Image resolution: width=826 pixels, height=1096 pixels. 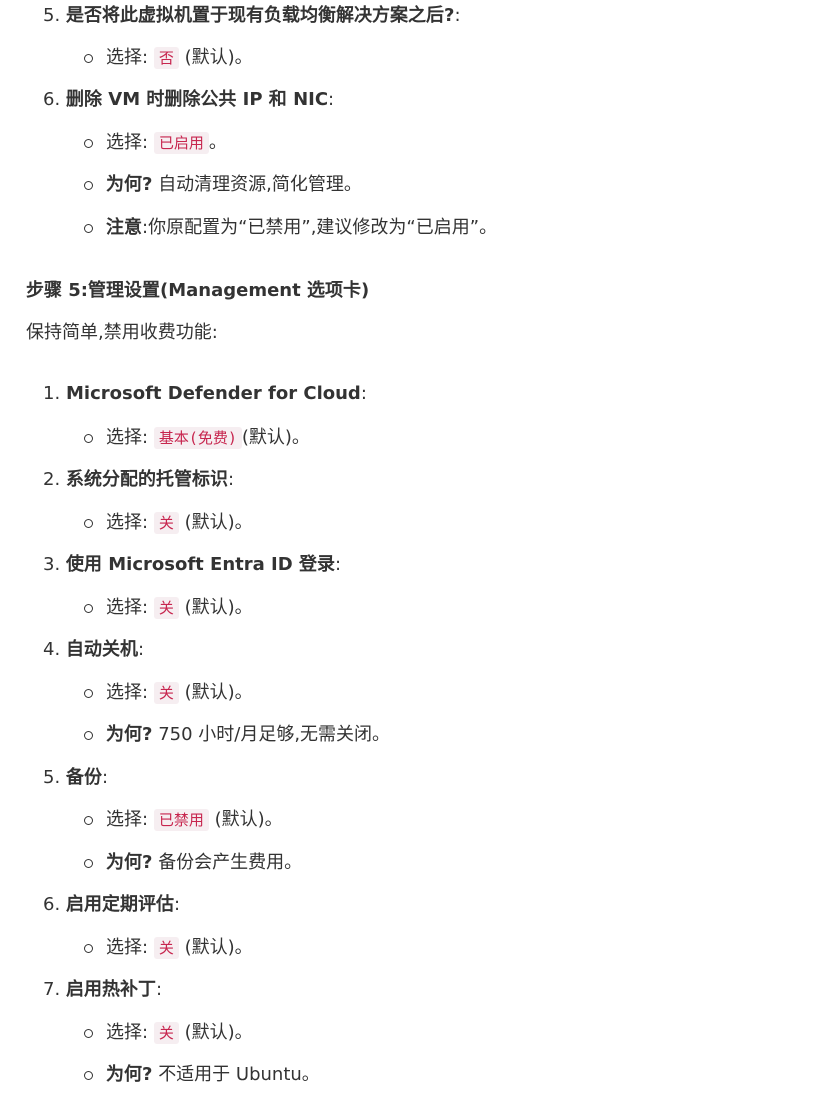 What do you see at coordinates (181, 820) in the screenshot?
I see `option-value-code: 已禁用` at bounding box center [181, 820].